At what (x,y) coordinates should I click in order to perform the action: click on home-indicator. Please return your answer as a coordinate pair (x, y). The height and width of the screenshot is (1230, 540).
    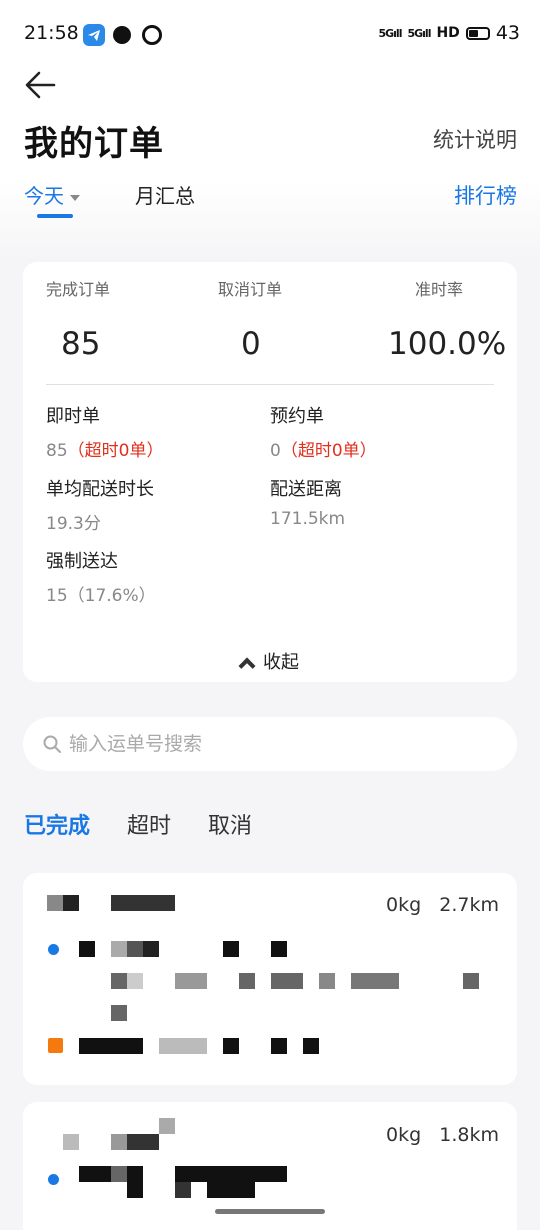
    Looking at the image, I should click on (270, 1211).